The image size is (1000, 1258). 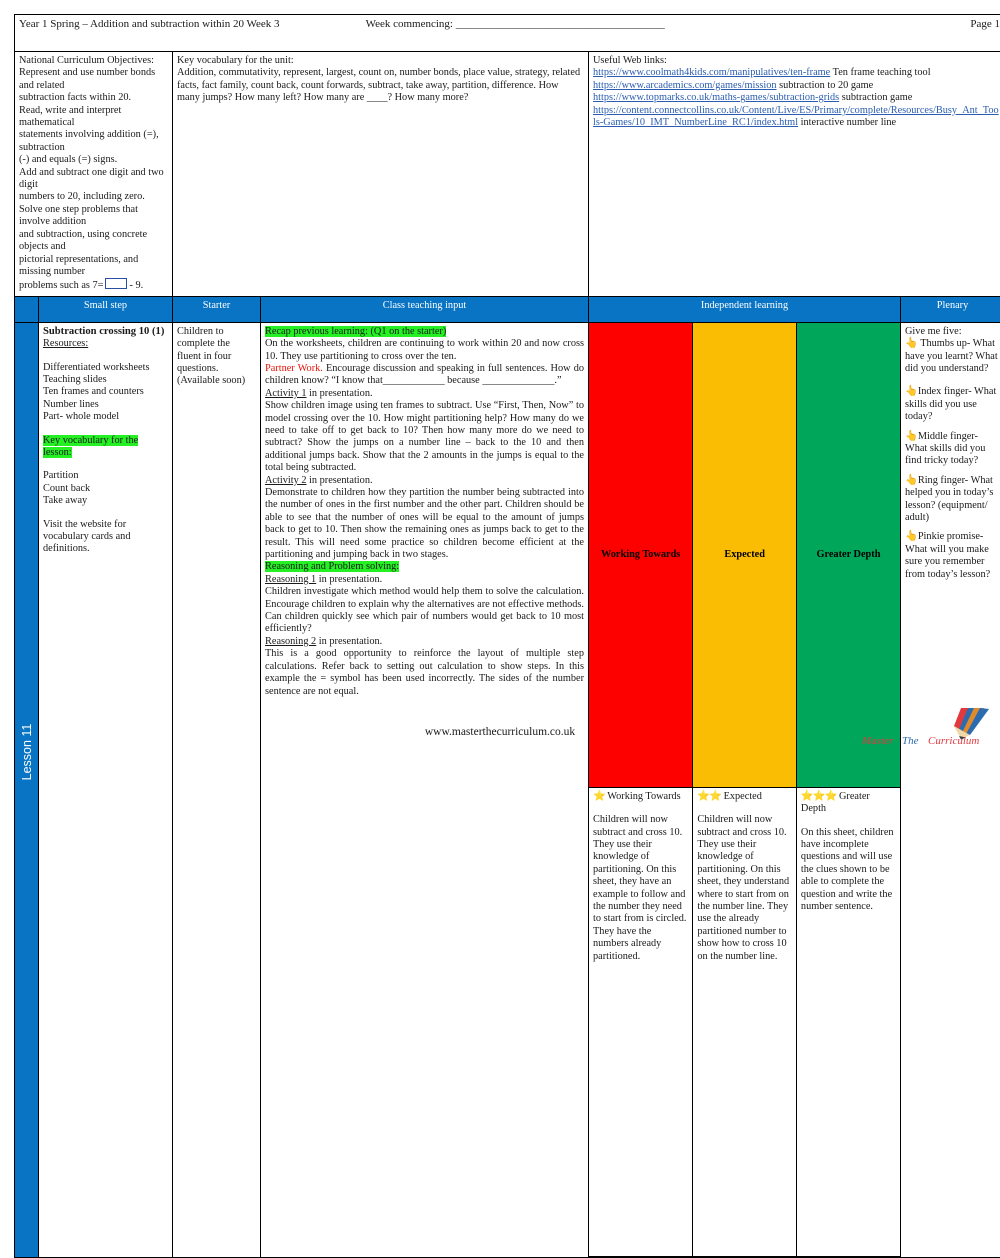 I want to click on web-link-description: subtraction to 20 game, so click(x=825, y=85).